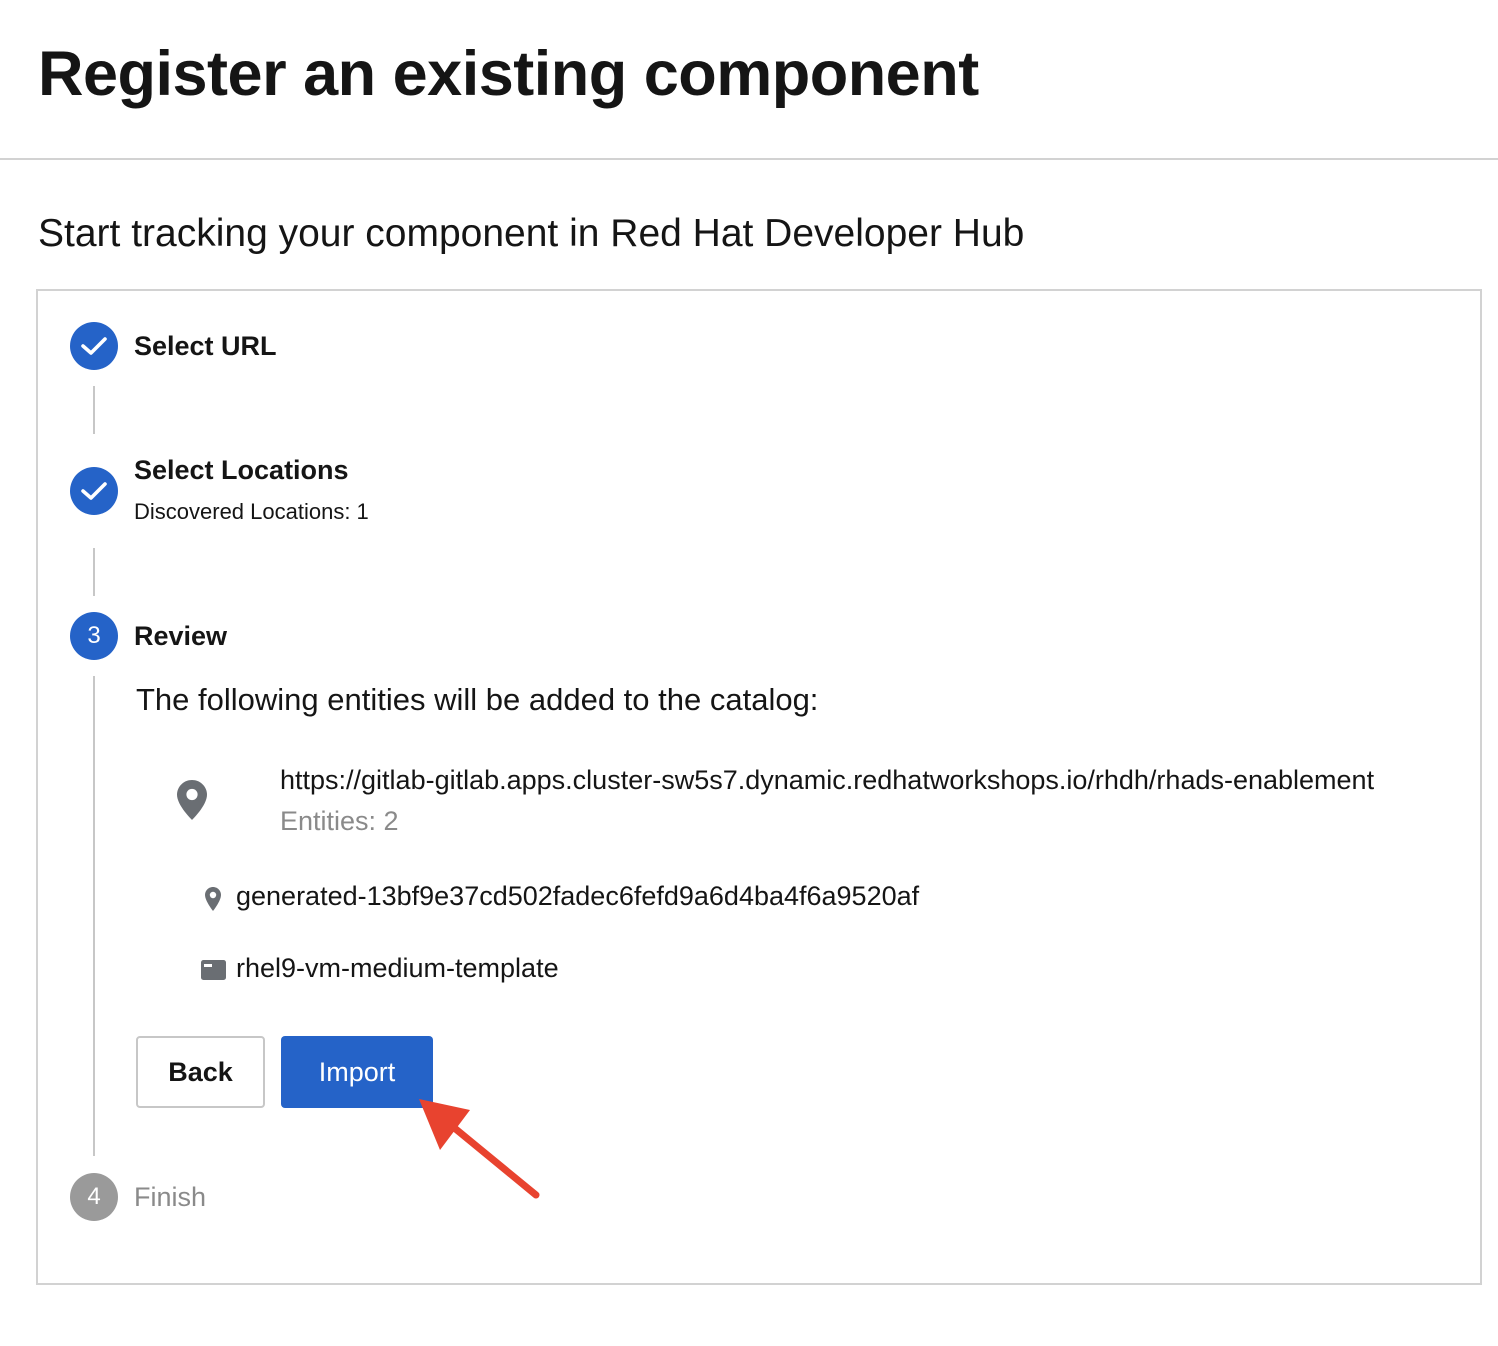  I want to click on step-1-complete-icon, so click(94, 346).